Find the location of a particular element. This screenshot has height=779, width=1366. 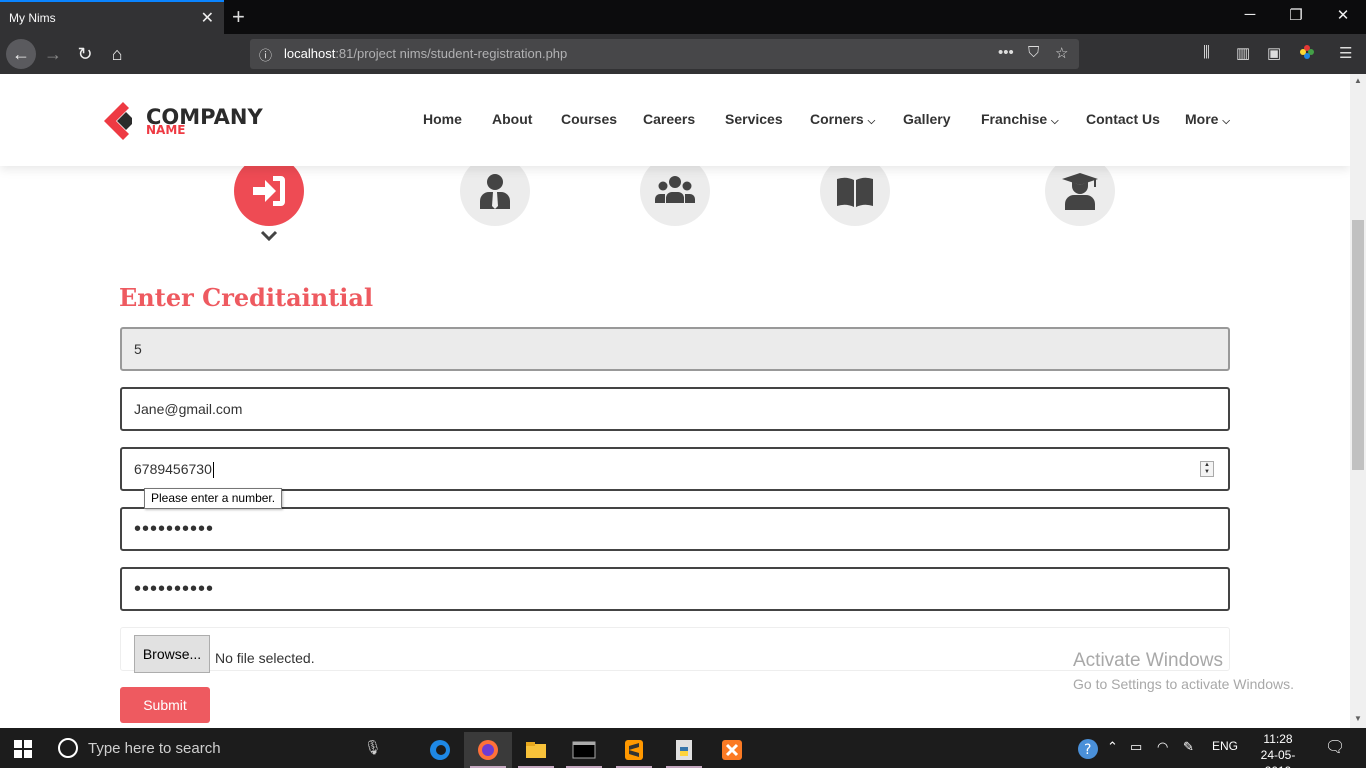

sign-in-icon is located at coordinates (269, 191).